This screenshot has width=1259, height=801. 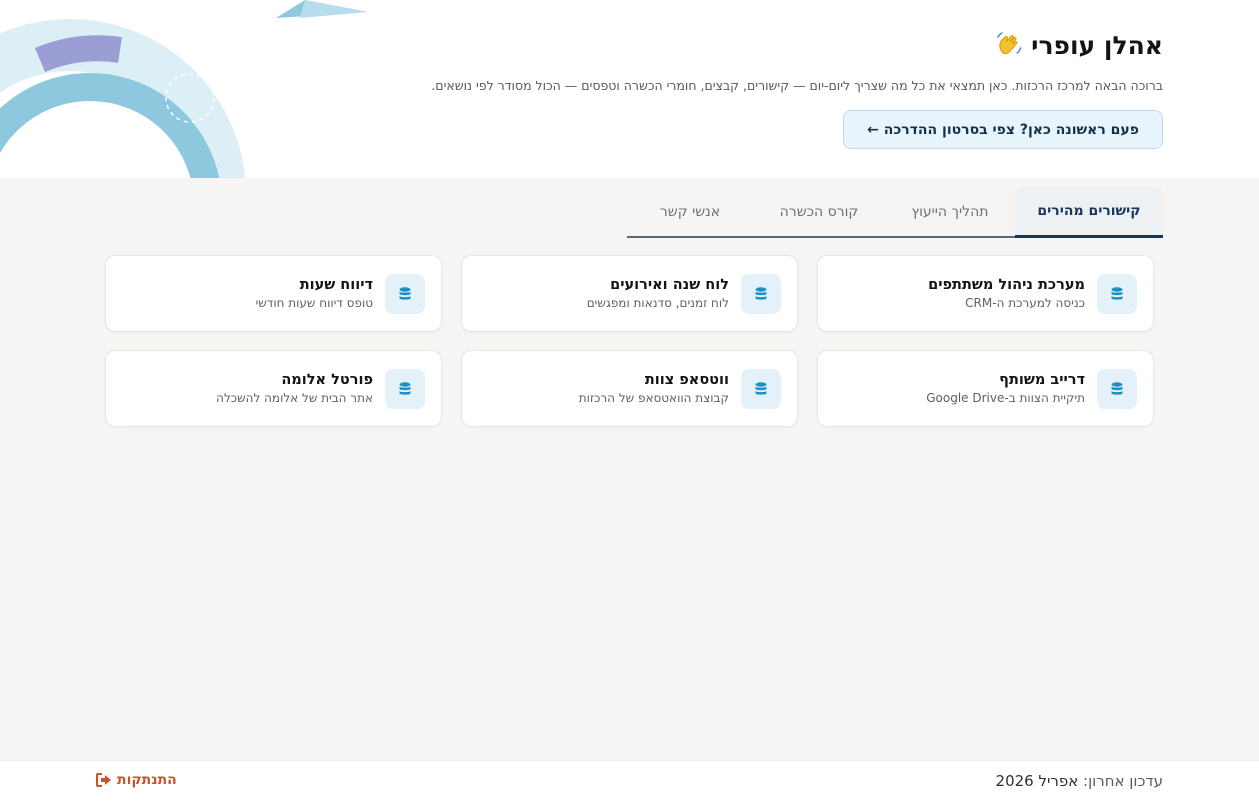 I want to click on card-description: טופס דיווח שעות חודשי, so click(x=314, y=303).